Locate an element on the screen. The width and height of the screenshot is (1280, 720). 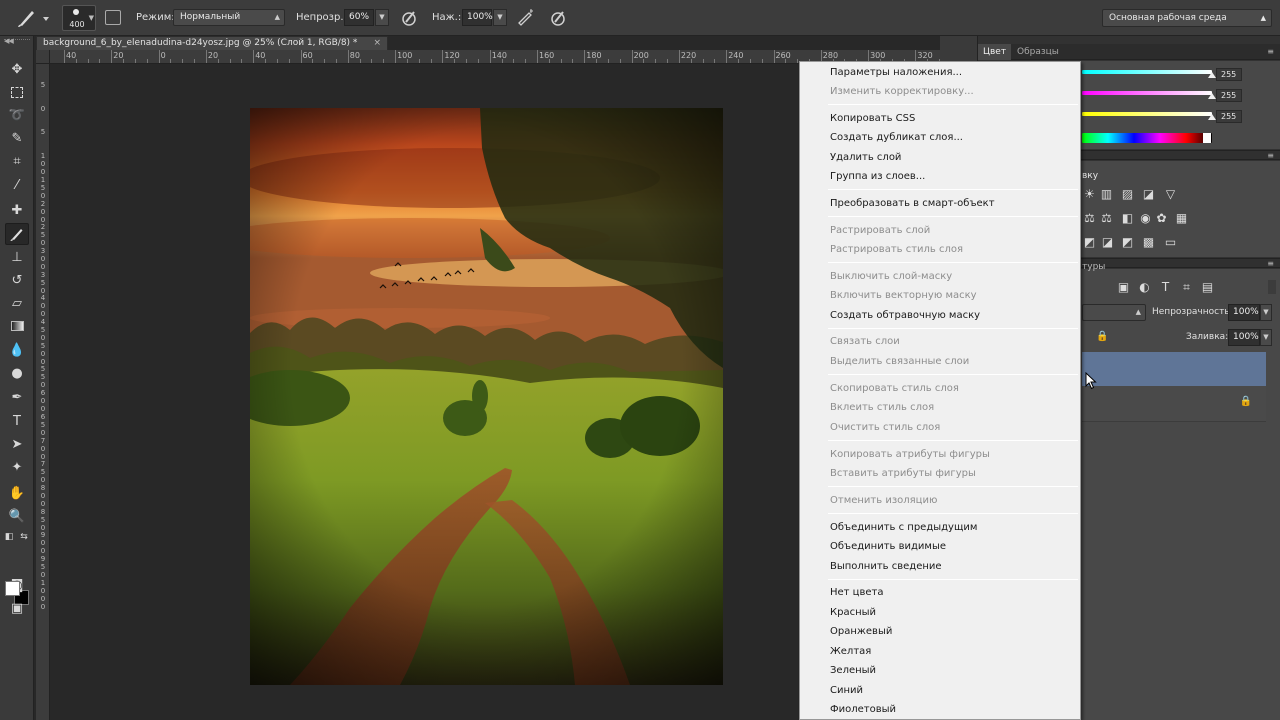
zoom-tool-icon: 🔍 is located at coordinates (17, 516).